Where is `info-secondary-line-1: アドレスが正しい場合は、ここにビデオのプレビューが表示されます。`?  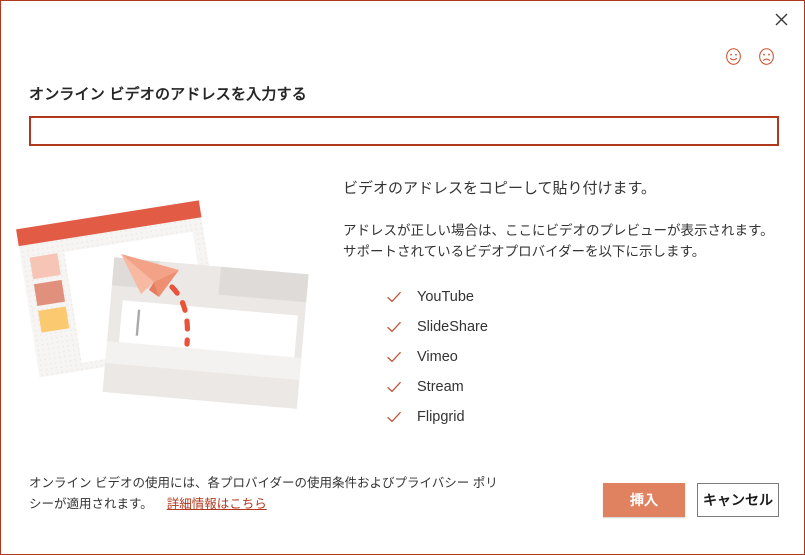
info-secondary-line-1: アドレスが正しい場合は、ここにビデオのプレビューが表示されます。 is located at coordinates (558, 230).